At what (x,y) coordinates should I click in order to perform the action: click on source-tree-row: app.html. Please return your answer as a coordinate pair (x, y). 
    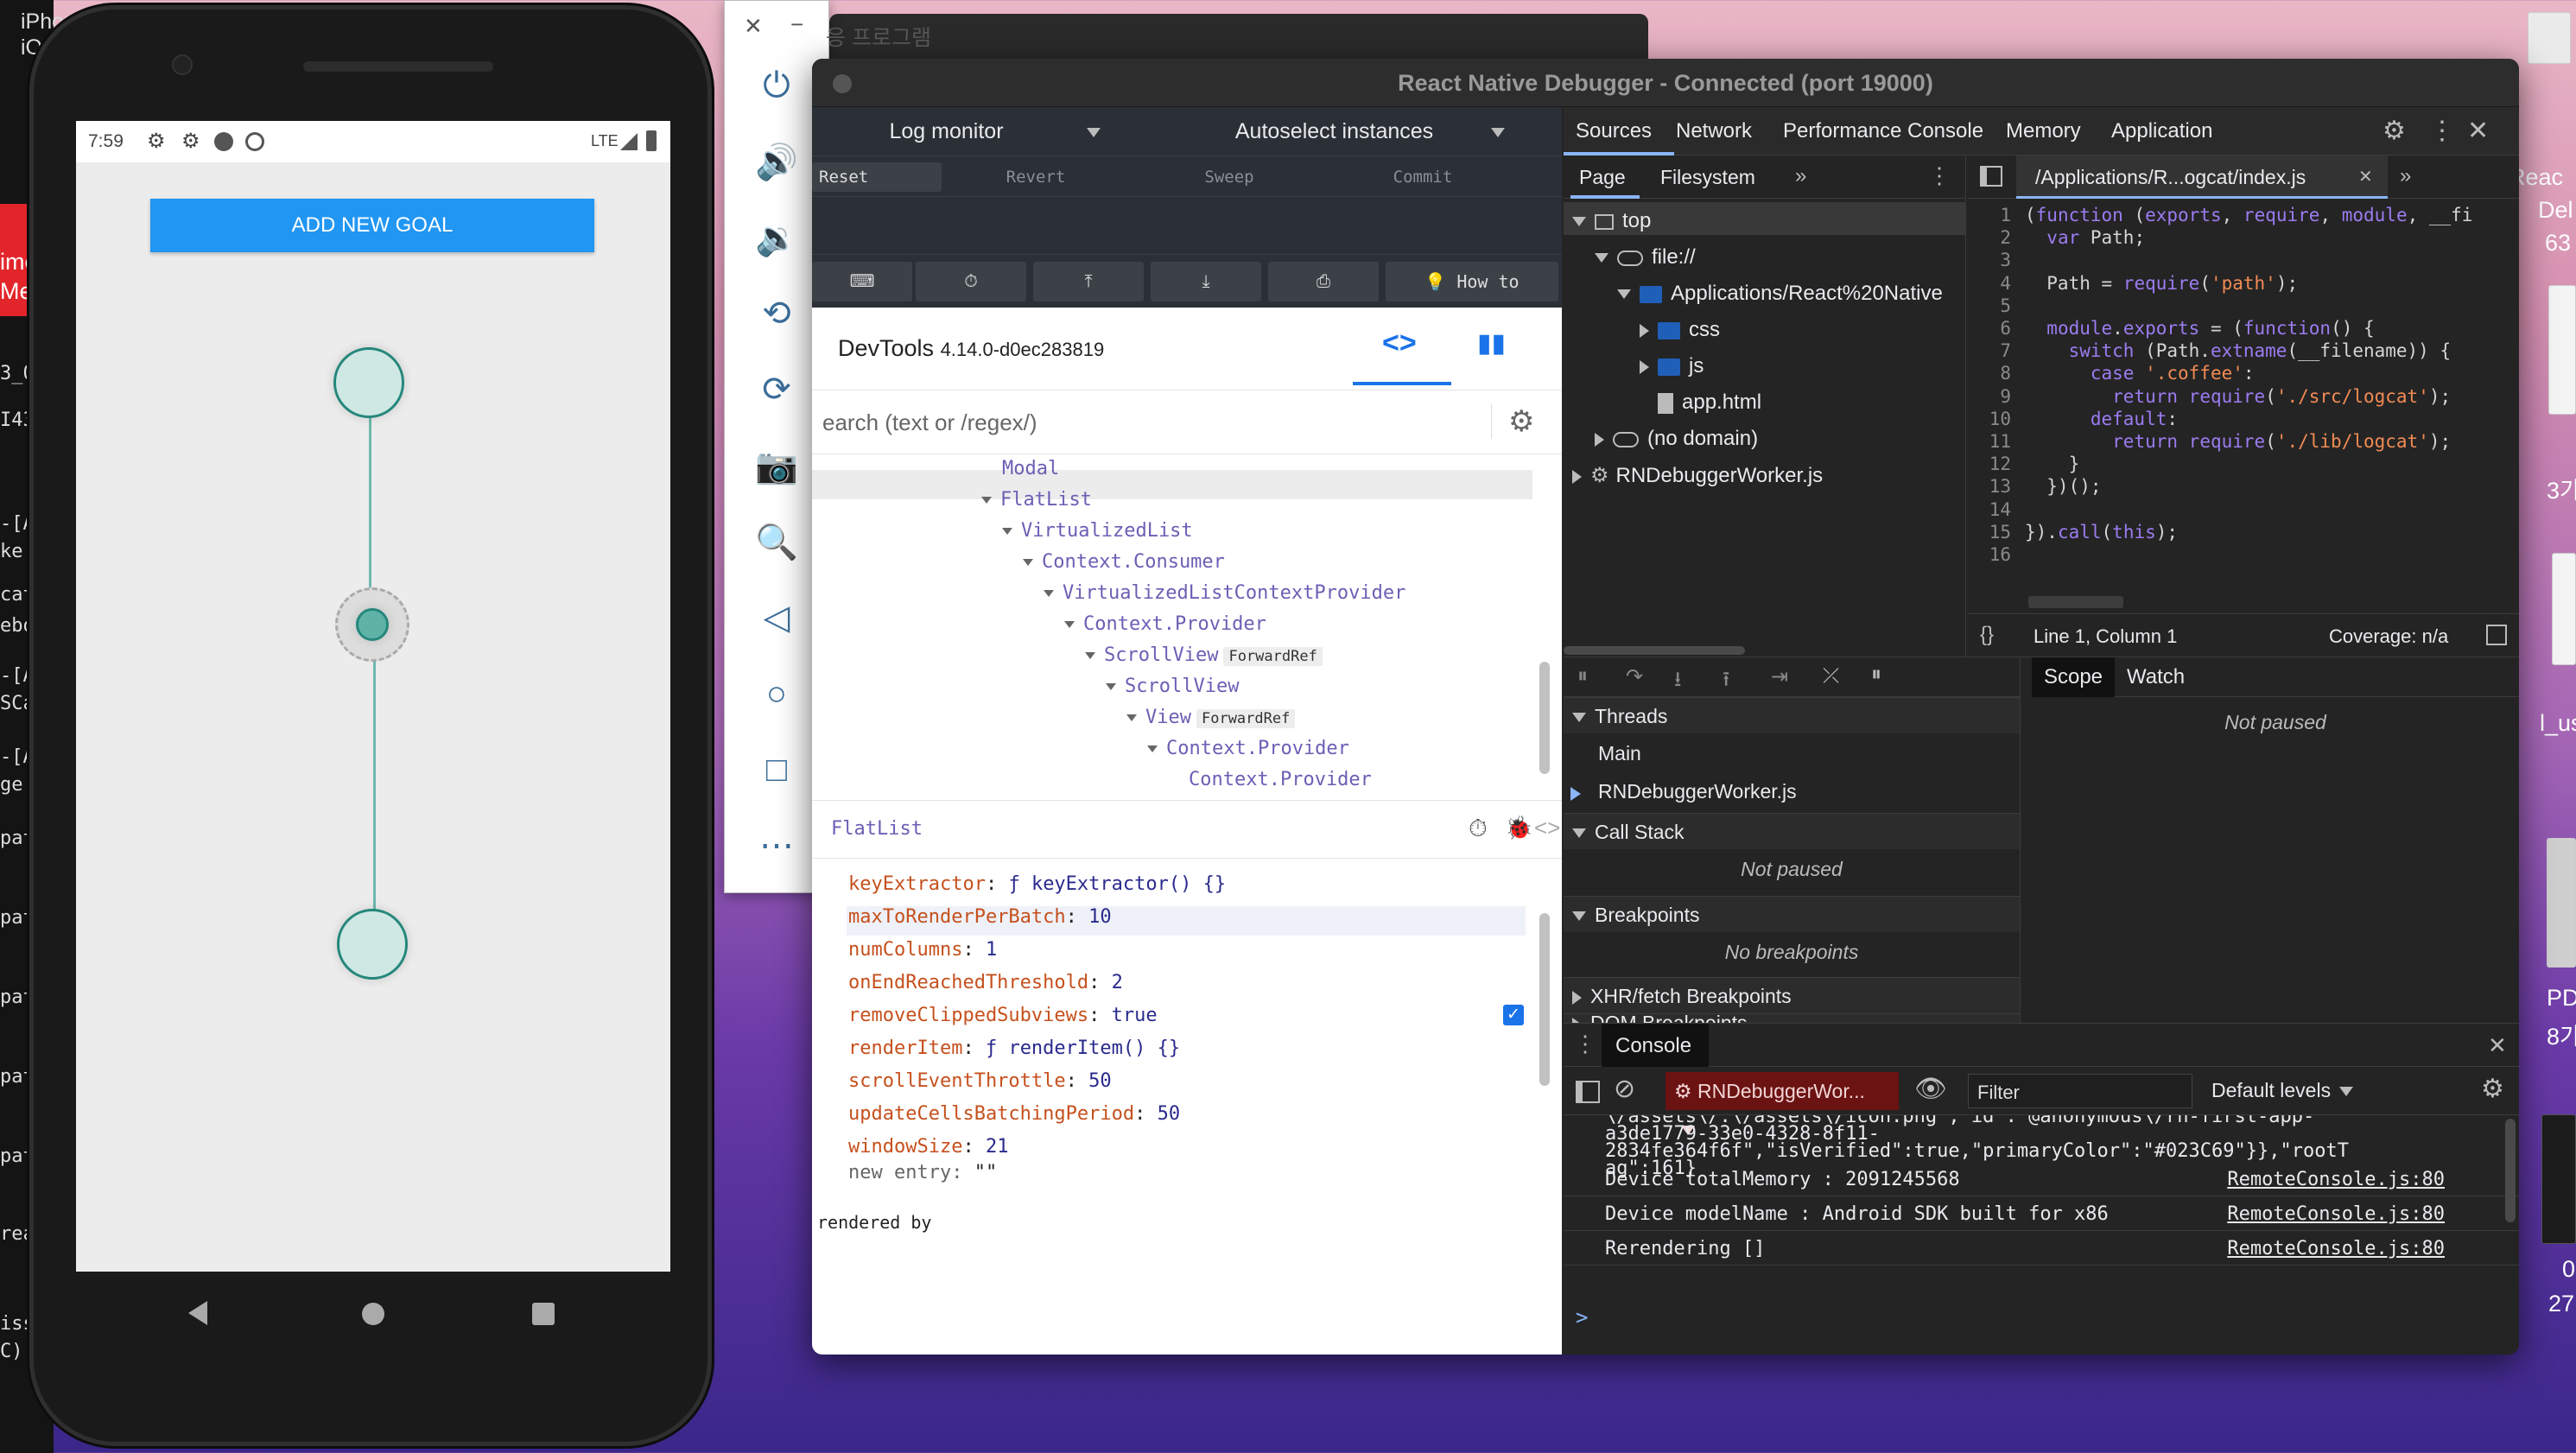
    Looking at the image, I should click on (1700, 402).